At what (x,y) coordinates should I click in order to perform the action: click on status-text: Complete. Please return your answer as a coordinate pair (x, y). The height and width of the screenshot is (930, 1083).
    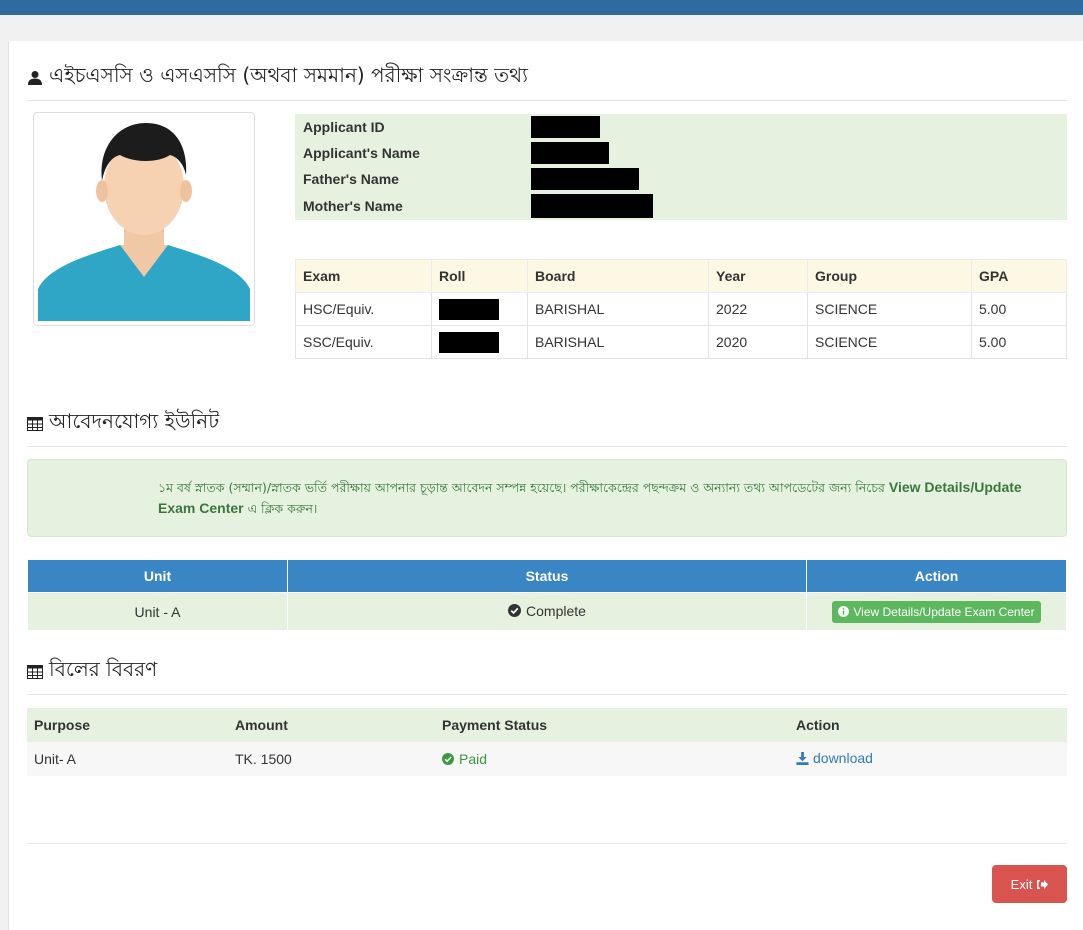
    Looking at the image, I should click on (556, 610).